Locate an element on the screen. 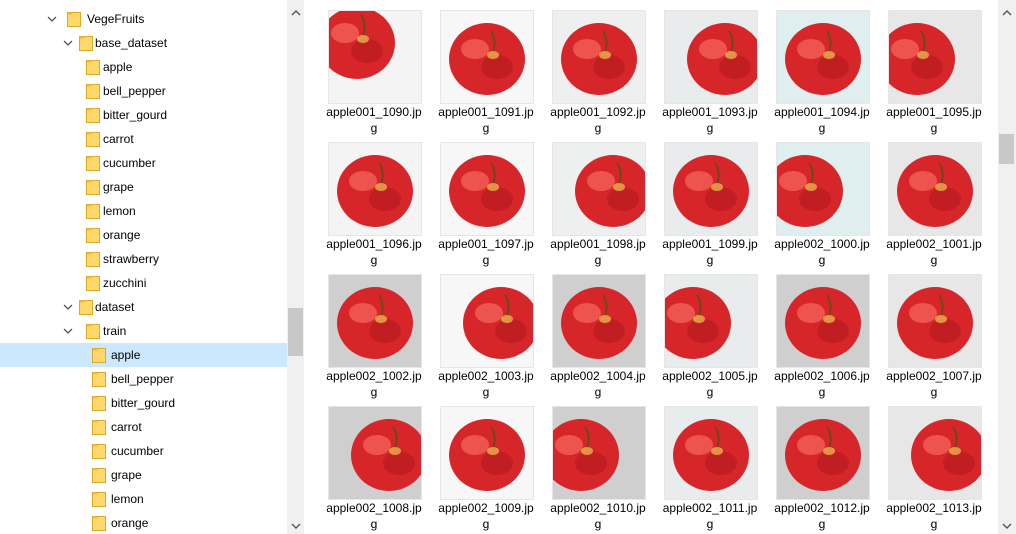  tree-item-dataset: dataset is located at coordinates (143, 307).